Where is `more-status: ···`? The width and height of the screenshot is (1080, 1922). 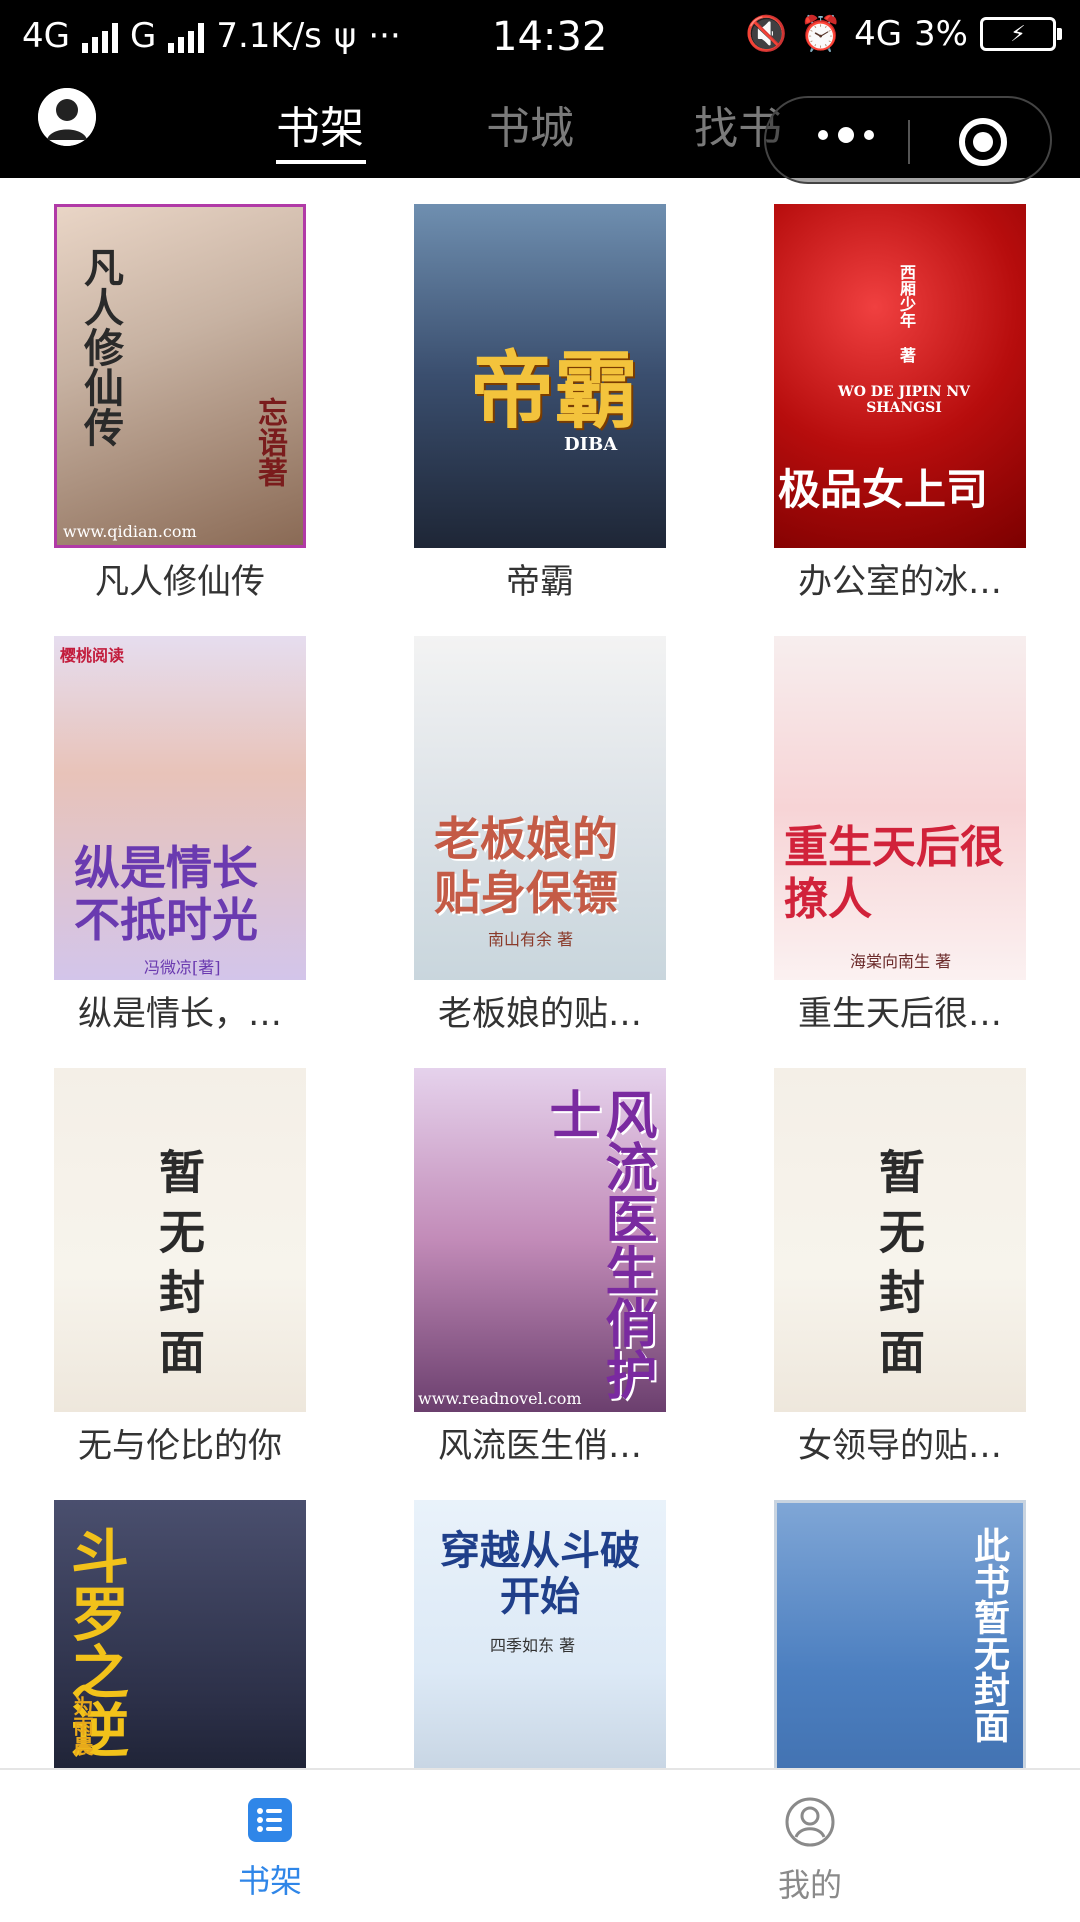
more-status: ··· is located at coordinates (384, 36).